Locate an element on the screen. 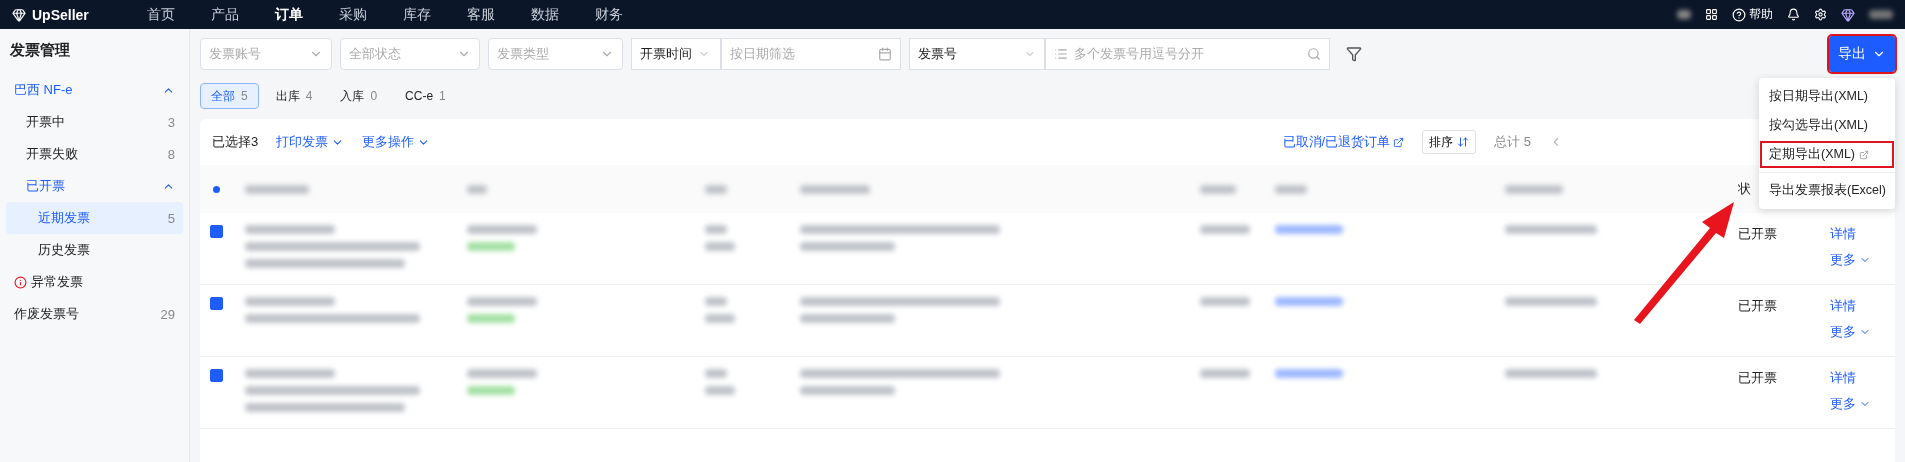  export-button: 导出 is located at coordinates (1862, 54).